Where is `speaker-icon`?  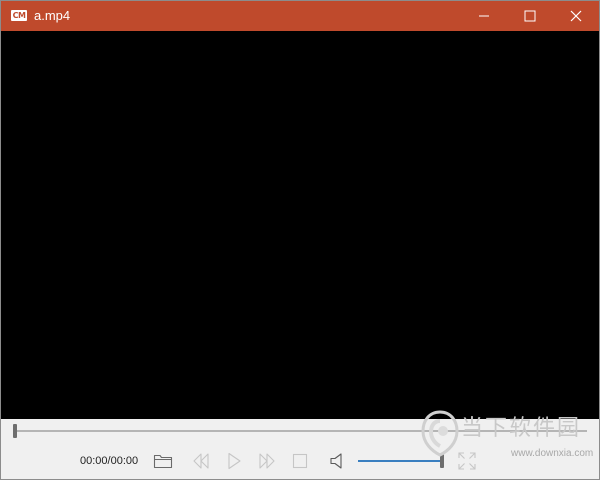 speaker-icon is located at coordinates (336, 461).